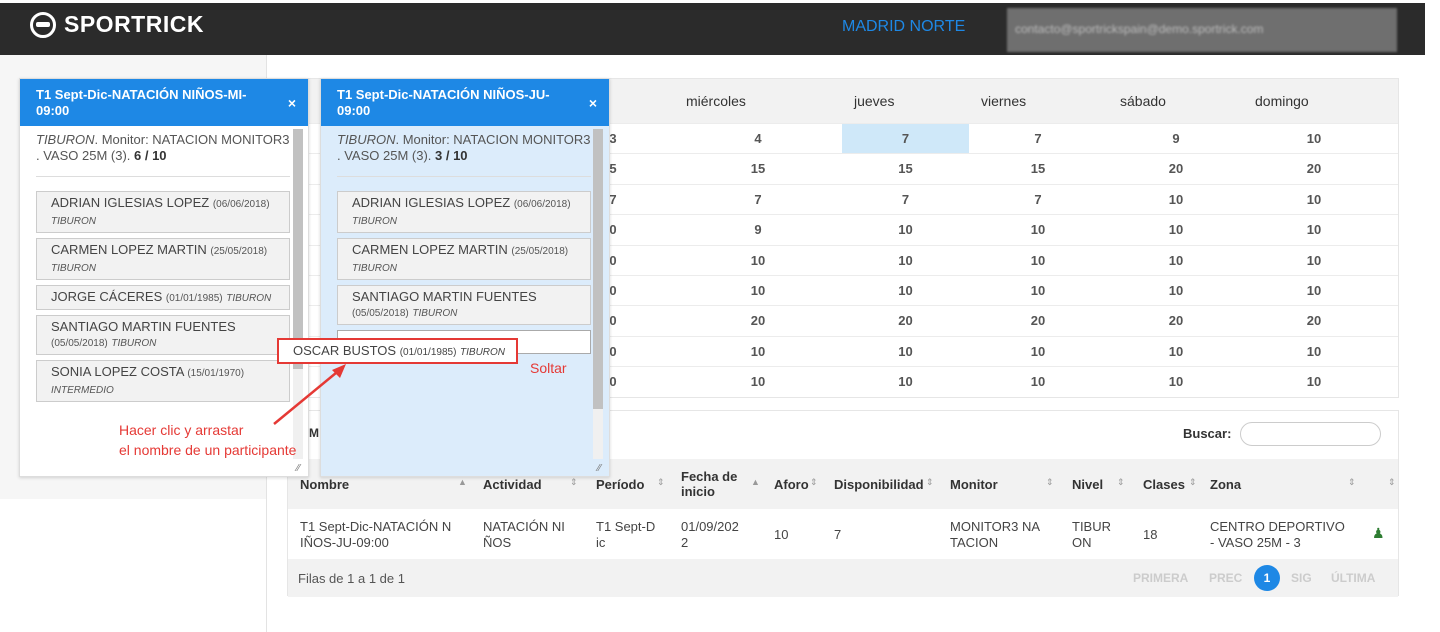 The width and height of the screenshot is (1440, 632). Describe the element at coordinates (1164, 484) in the screenshot. I see `col-clases: Clases` at that location.